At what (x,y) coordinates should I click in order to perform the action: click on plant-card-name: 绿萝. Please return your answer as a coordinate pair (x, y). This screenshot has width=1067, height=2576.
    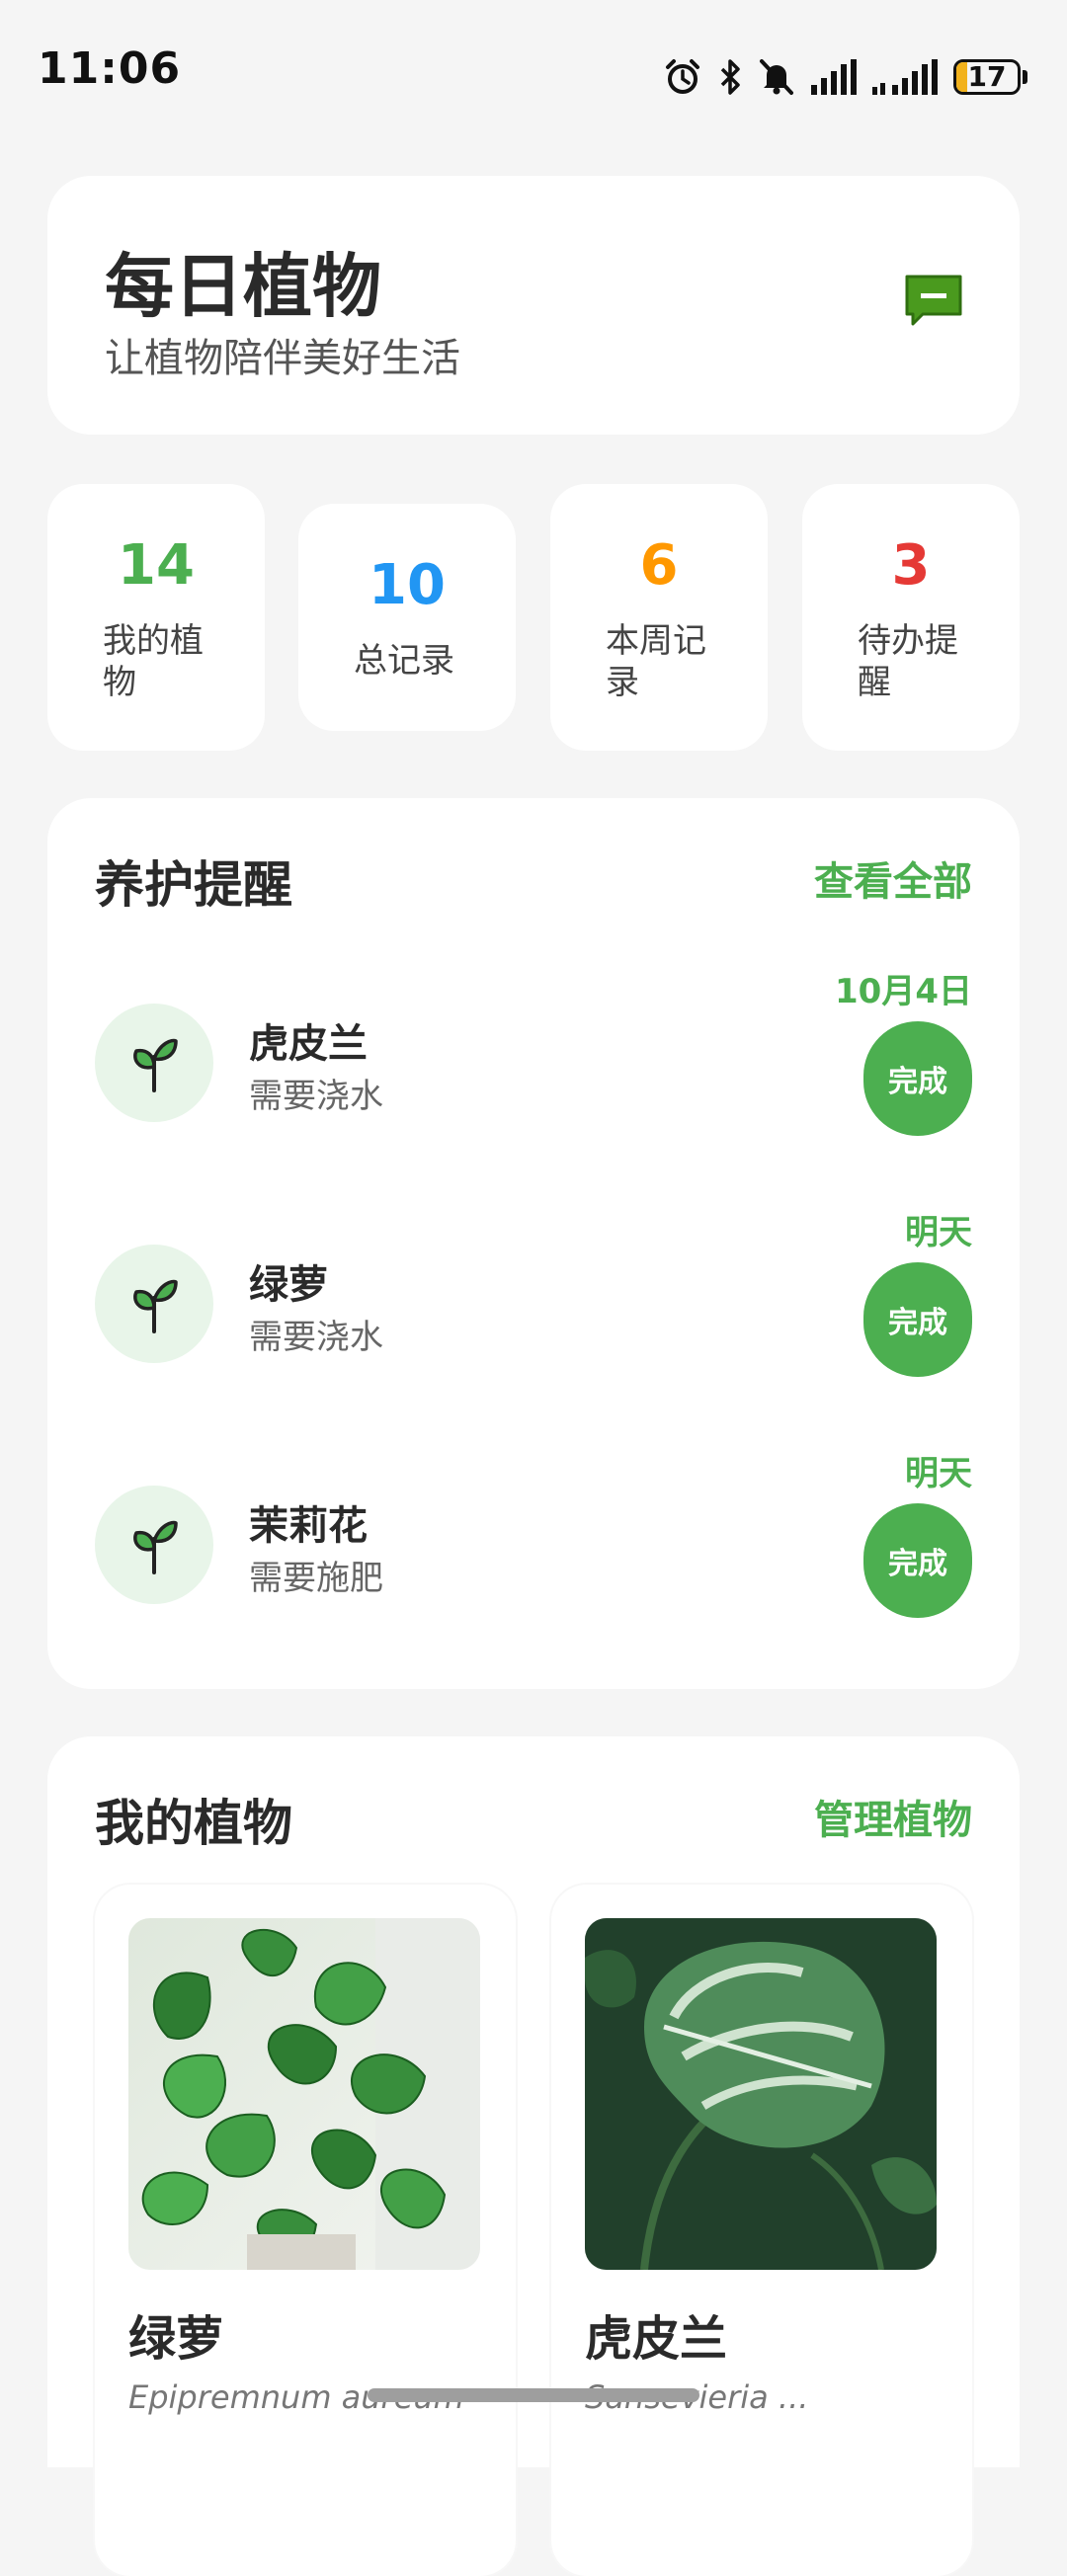
    Looking at the image, I should click on (176, 2339).